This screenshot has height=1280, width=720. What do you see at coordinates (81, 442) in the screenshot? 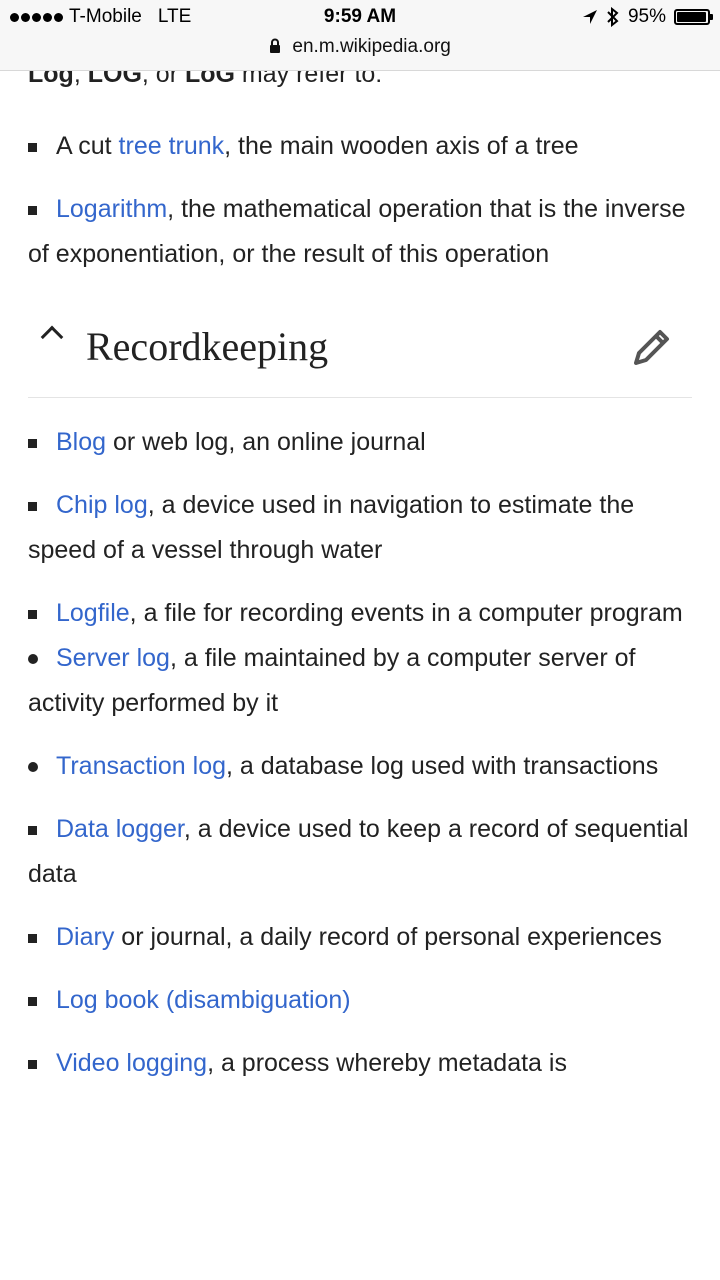
I see `link-blog: Blog` at bounding box center [81, 442].